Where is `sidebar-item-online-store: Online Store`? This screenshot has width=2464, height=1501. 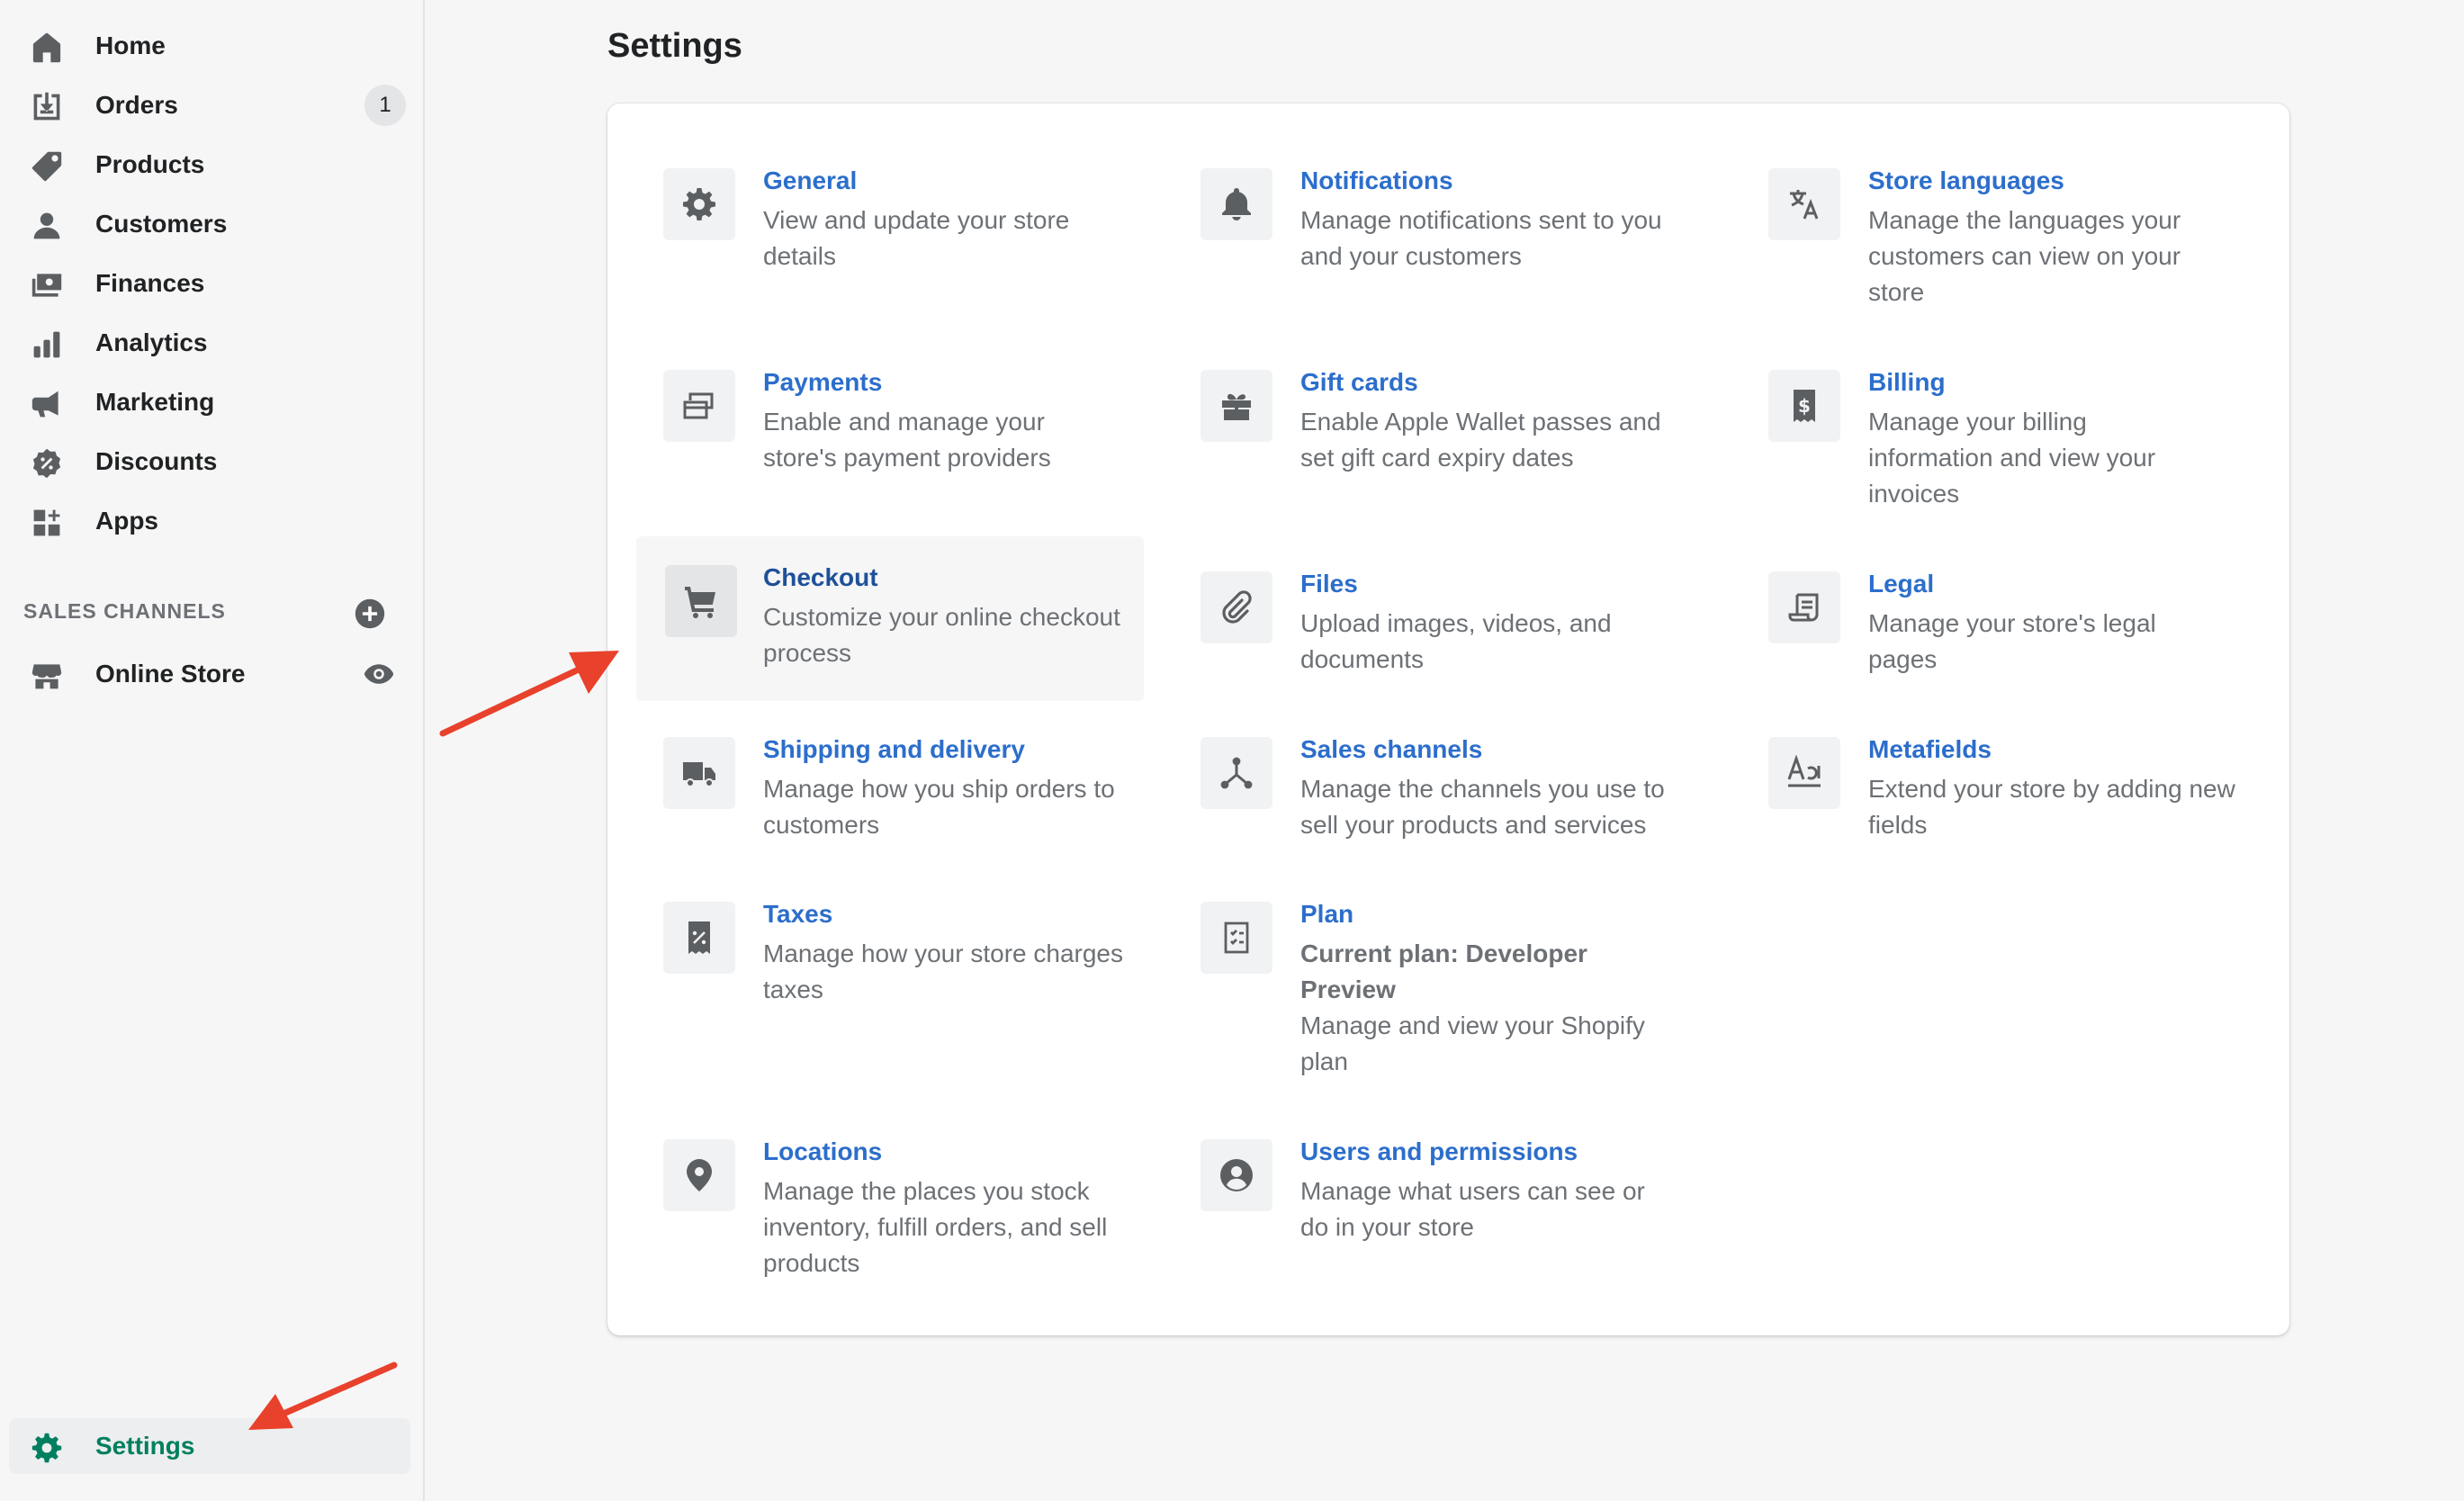
sidebar-item-online-store: Online Store is located at coordinates (209, 674).